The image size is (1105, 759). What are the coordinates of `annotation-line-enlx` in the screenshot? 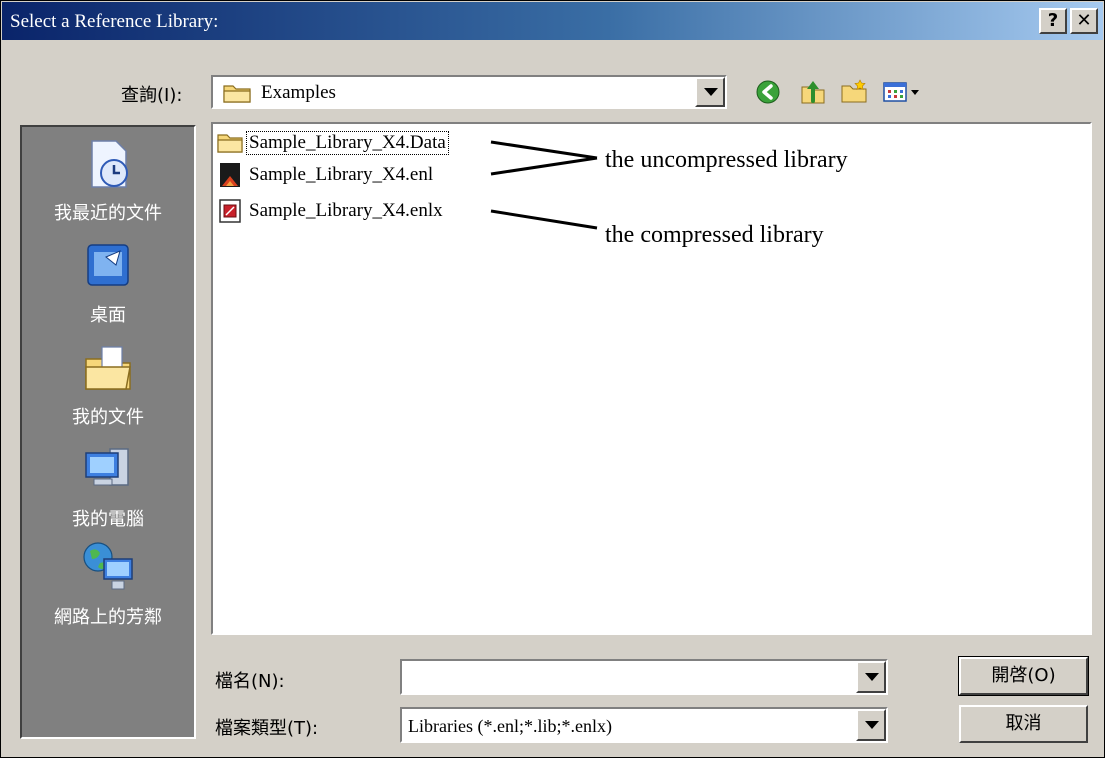 It's located at (544, 219).